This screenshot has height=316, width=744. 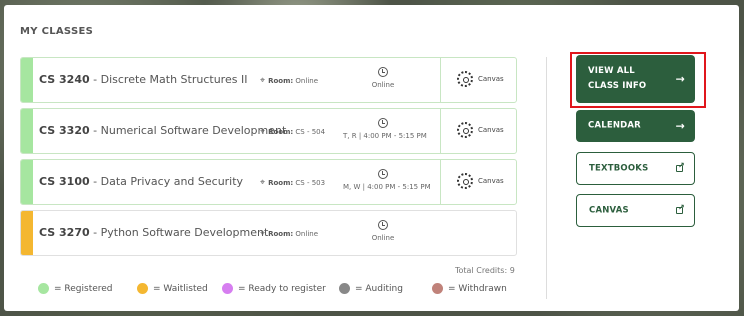 I want to click on room-info: ⌖ Room: CS - 504, so click(x=292, y=132).